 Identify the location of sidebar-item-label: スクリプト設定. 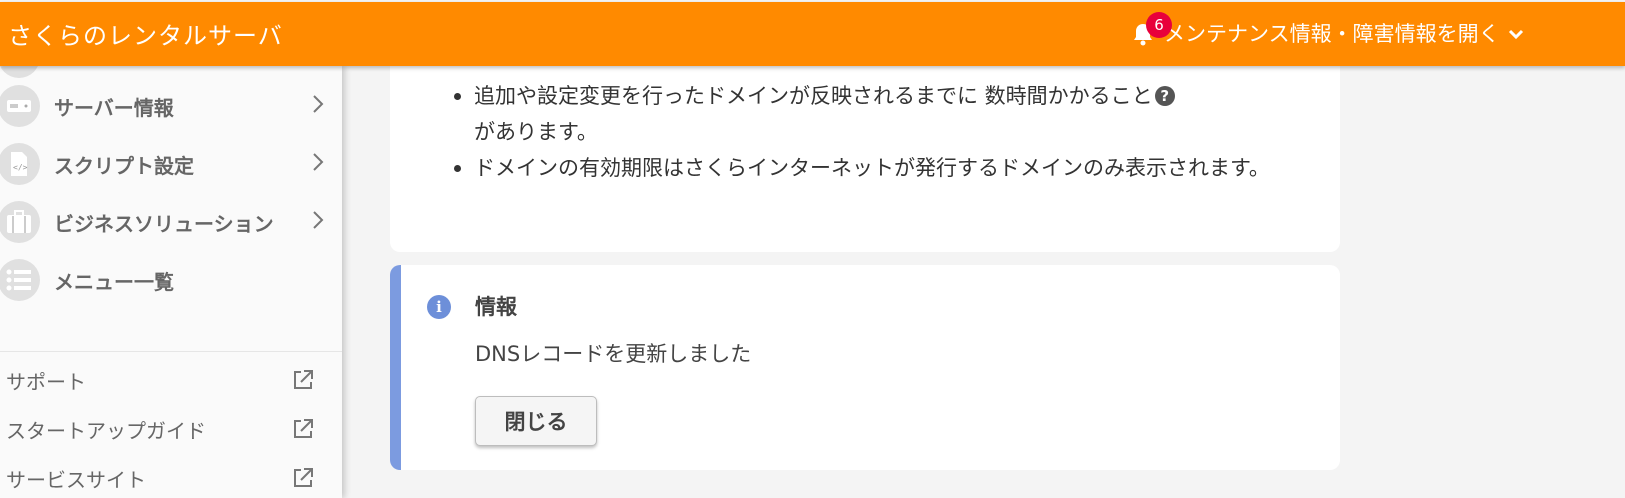
(124, 165).